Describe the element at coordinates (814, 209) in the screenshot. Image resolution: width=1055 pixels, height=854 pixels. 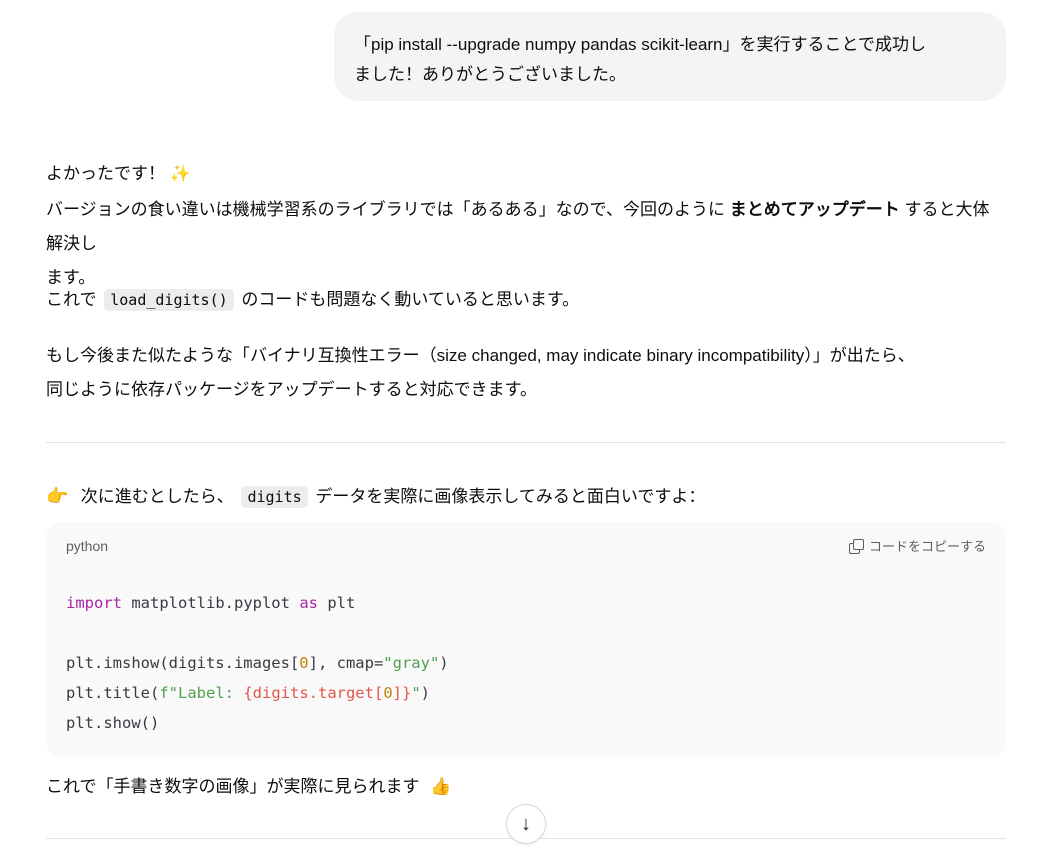
I see `bold-text: まとめてアップデート` at that location.